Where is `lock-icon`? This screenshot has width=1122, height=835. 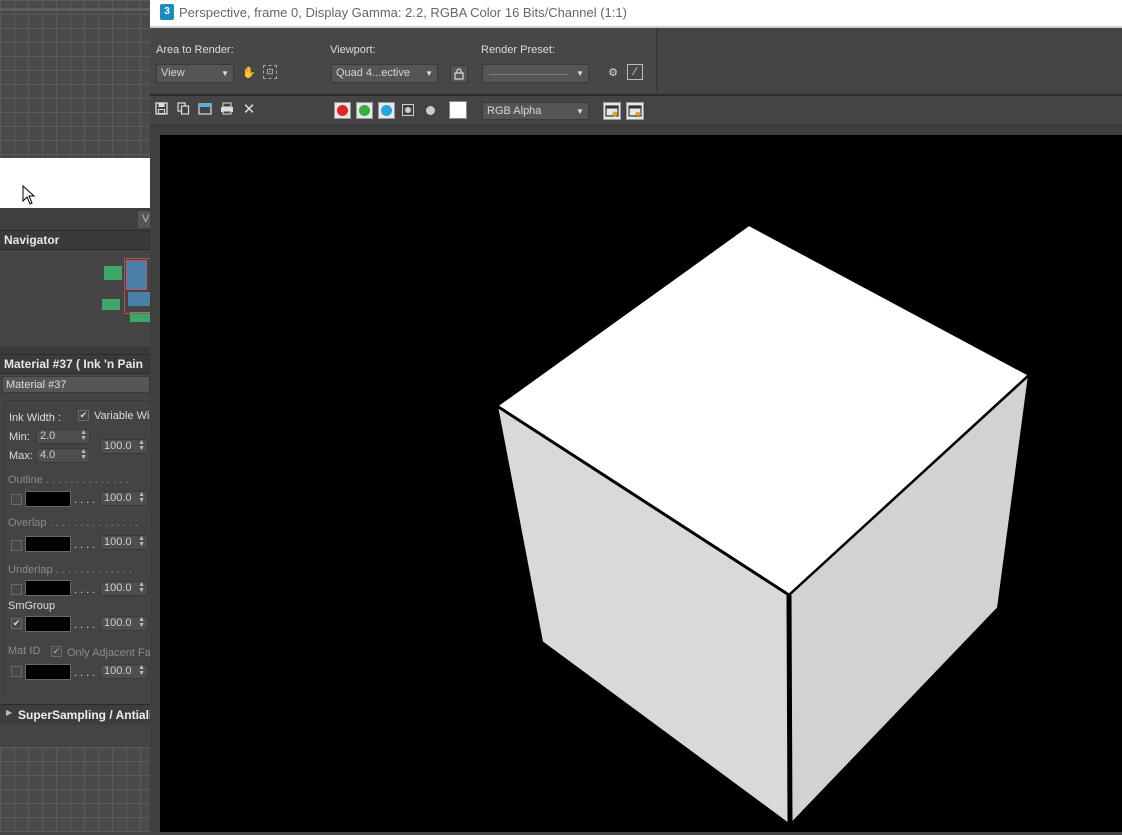
lock-icon is located at coordinates (459, 74).